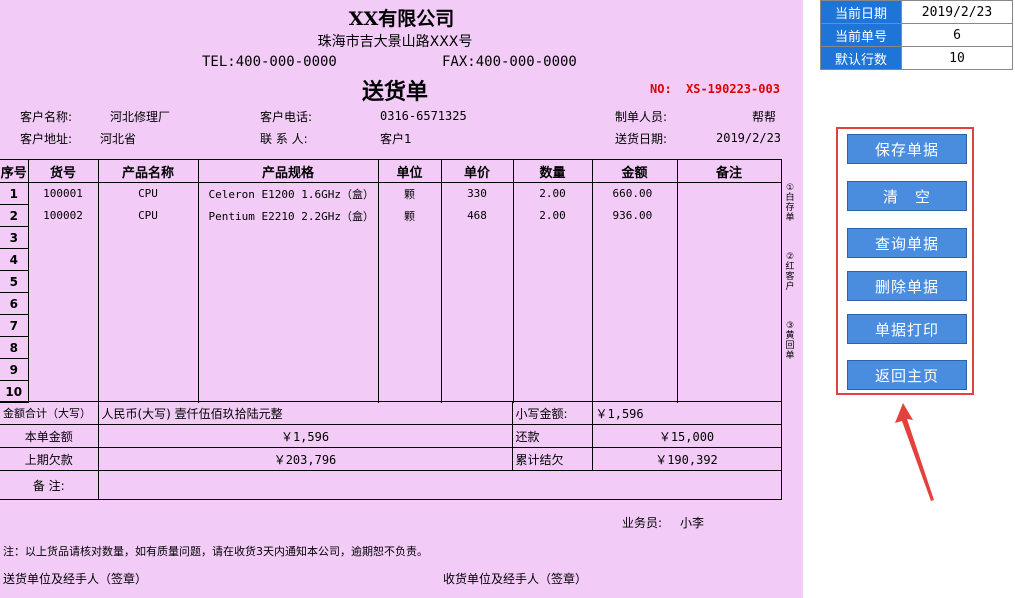 The width and height of the screenshot is (1015, 598). What do you see at coordinates (907, 196) in the screenshot?
I see `clear-button: 清 空` at bounding box center [907, 196].